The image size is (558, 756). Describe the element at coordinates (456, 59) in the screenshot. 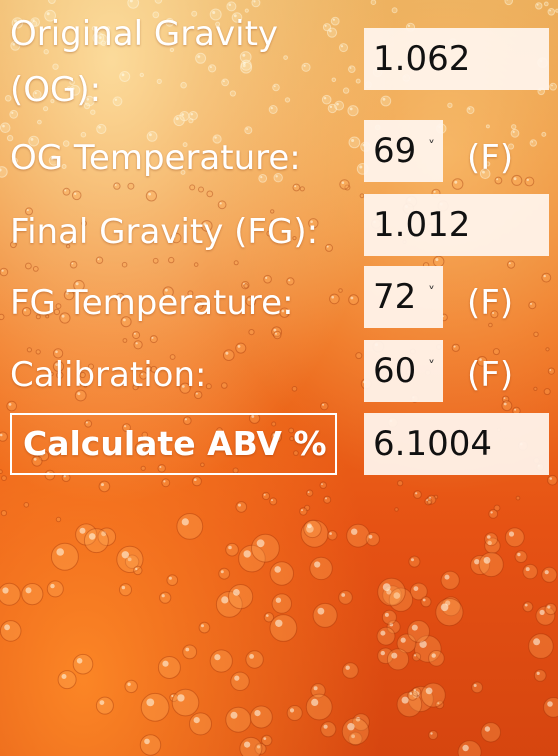

I see `og-input: 1.062` at that location.